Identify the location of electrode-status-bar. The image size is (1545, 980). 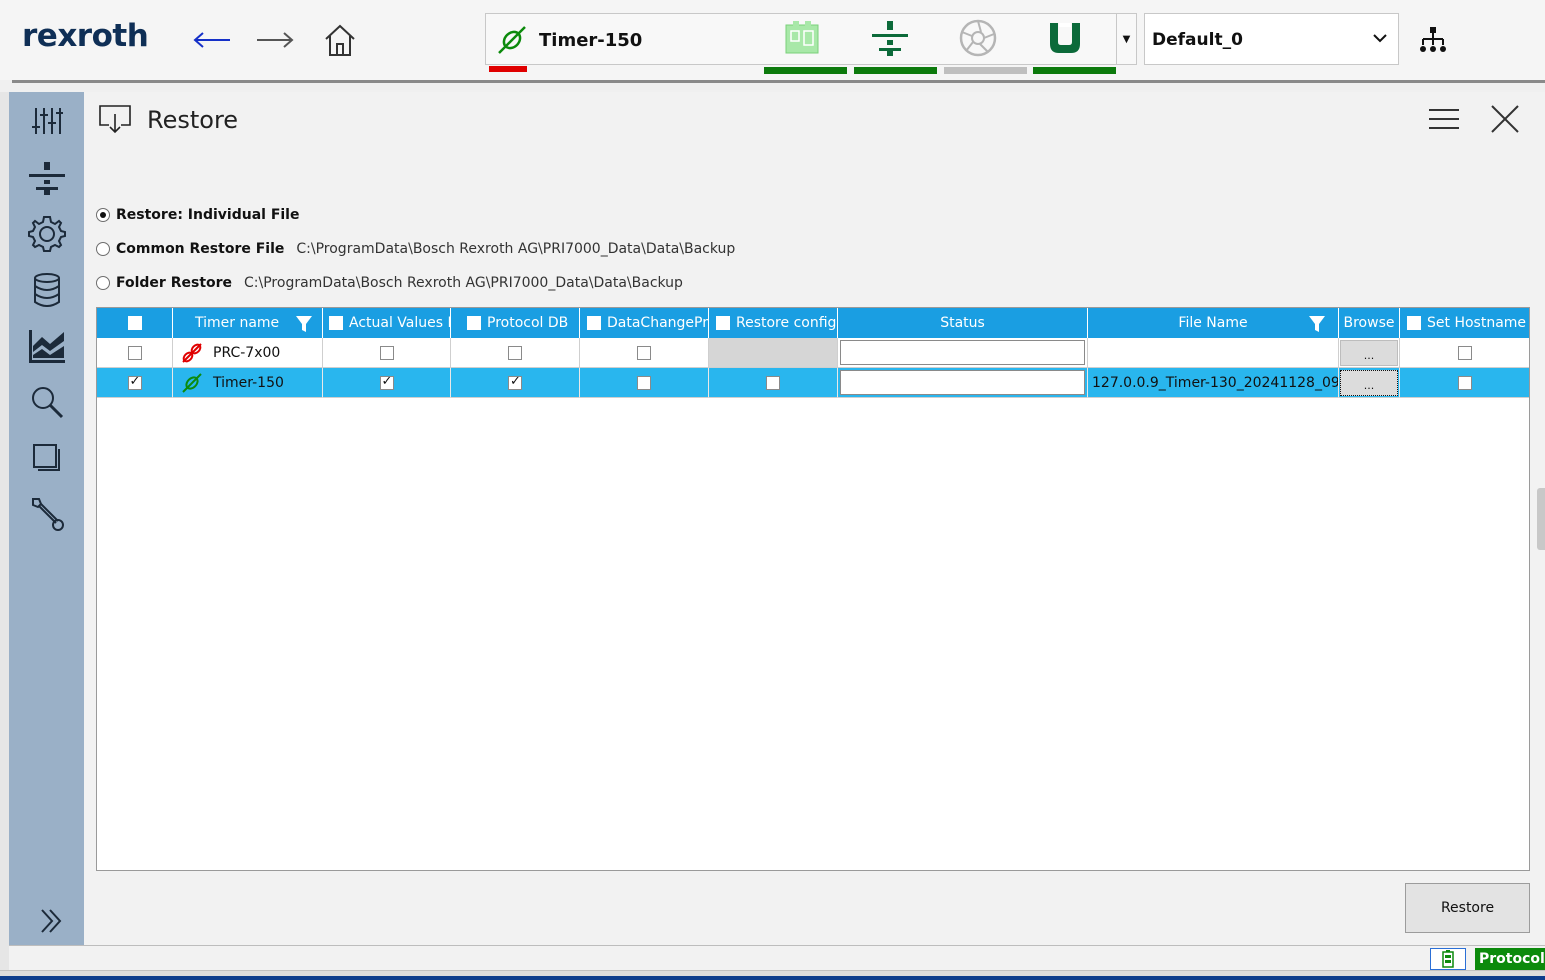
(1074, 70).